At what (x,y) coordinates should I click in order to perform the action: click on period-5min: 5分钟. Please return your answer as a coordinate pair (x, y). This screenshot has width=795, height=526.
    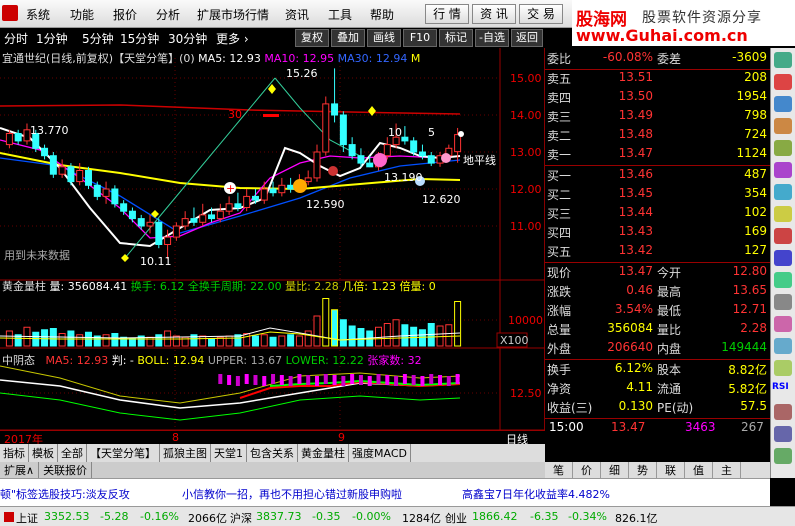
    Looking at the image, I should click on (98, 38).